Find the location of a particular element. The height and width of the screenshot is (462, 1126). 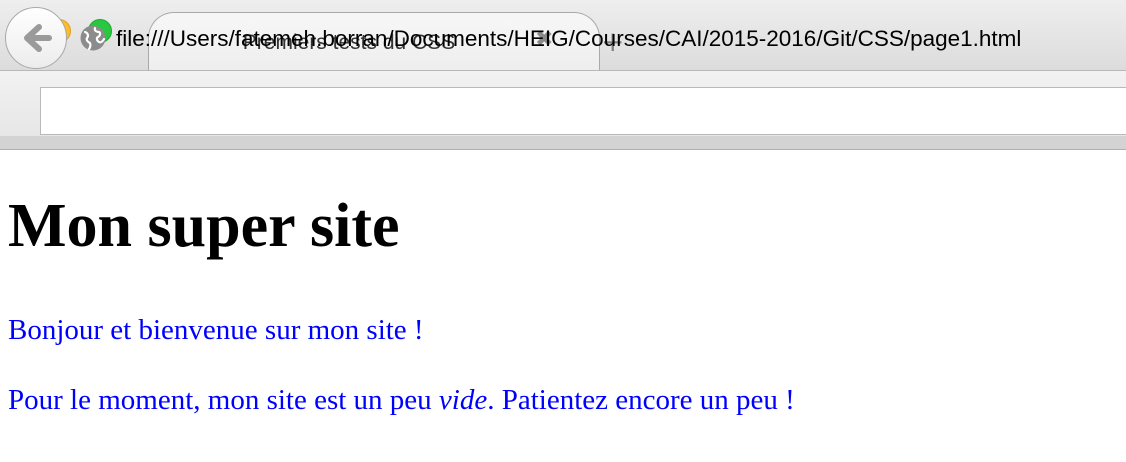

status-text-before: Pour le moment, mon site est un peu is located at coordinates (223, 400).